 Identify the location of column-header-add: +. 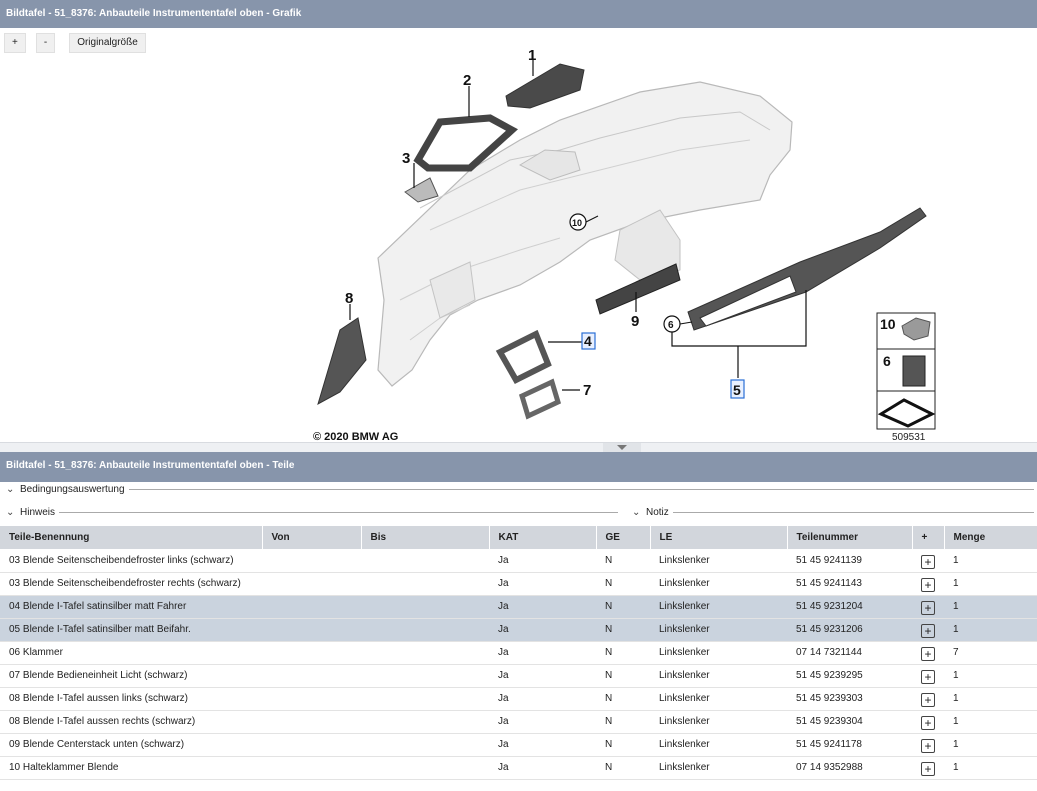
(928, 537).